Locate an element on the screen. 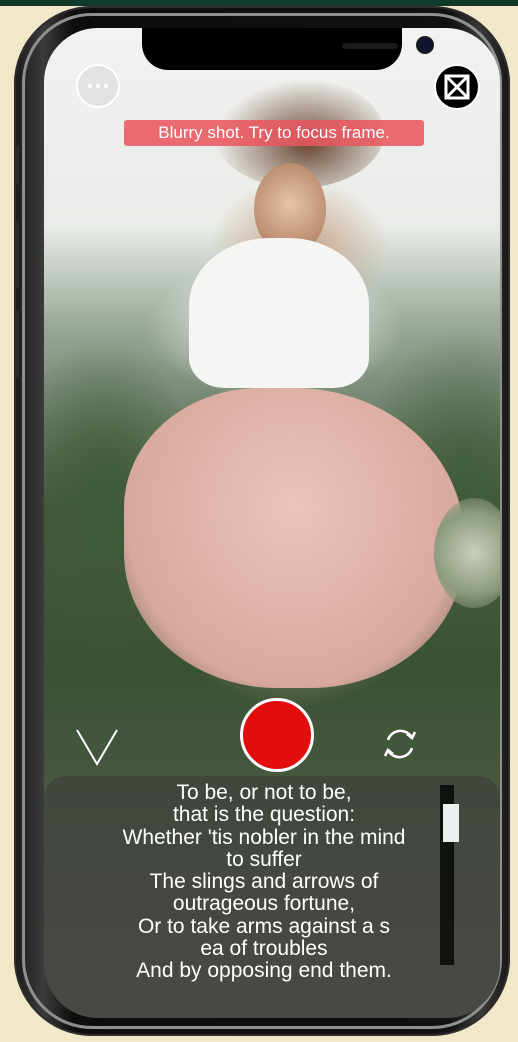  confirm-button is located at coordinates (97, 747).